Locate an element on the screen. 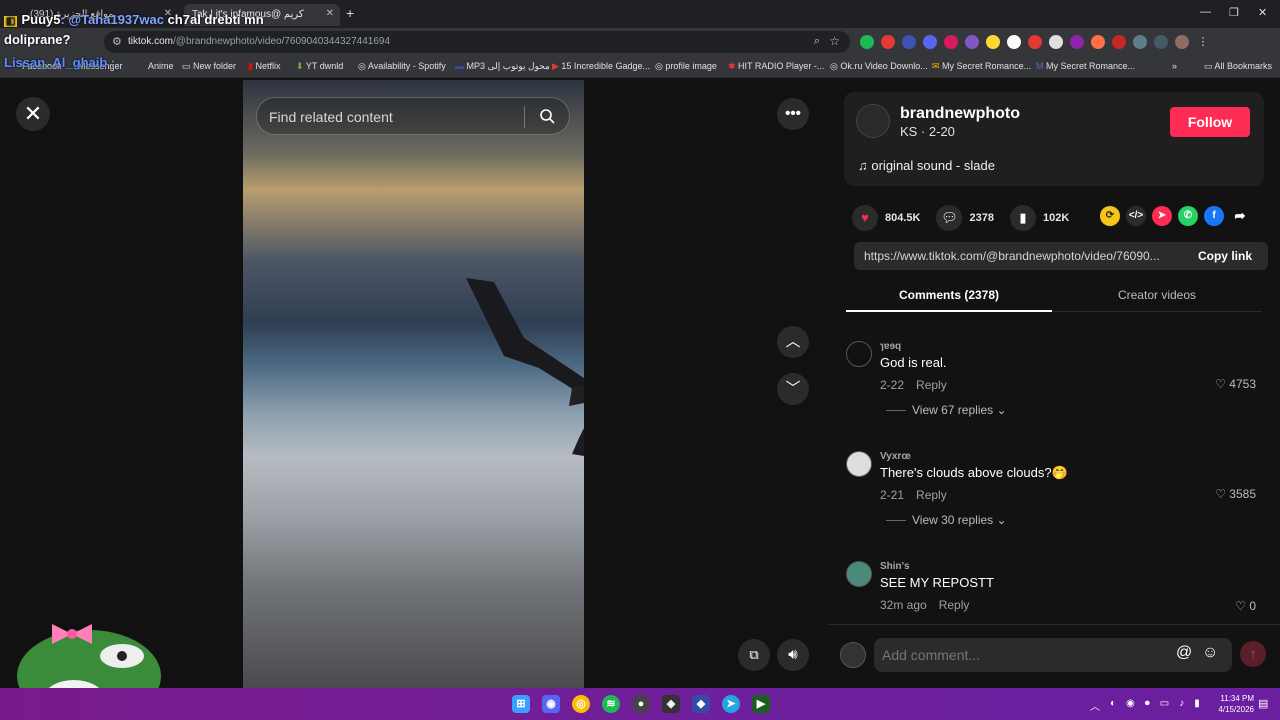  network-icon: ▭ is located at coordinates (1164, 705).